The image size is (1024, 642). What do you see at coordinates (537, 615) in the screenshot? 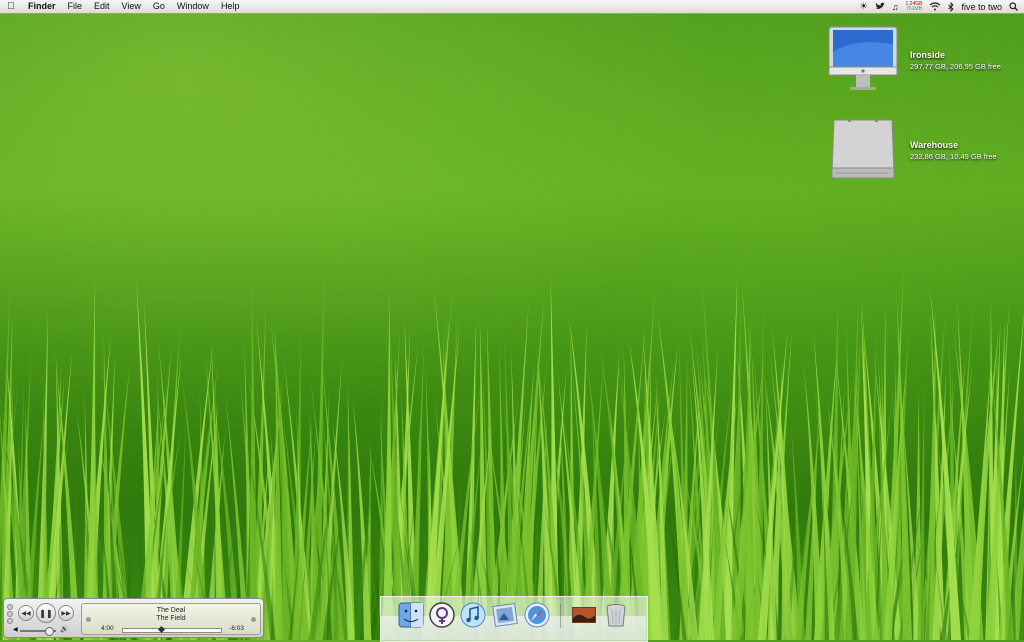
I see `safari-icon` at bounding box center [537, 615].